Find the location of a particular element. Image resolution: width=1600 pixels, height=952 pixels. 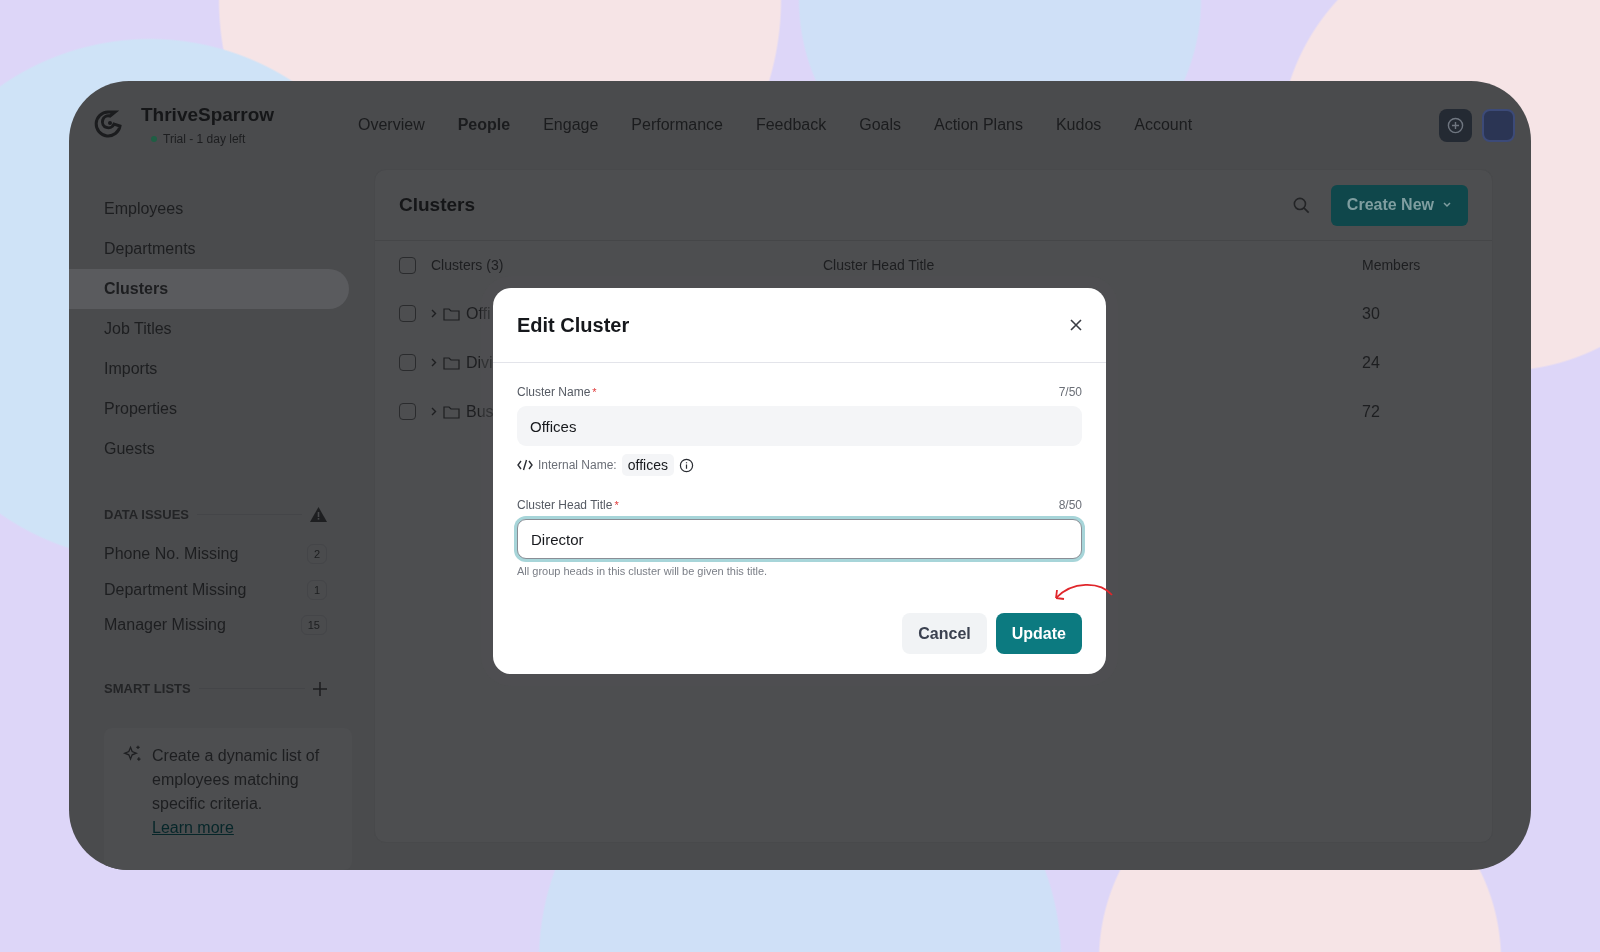

warning-icon is located at coordinates (318, 514).